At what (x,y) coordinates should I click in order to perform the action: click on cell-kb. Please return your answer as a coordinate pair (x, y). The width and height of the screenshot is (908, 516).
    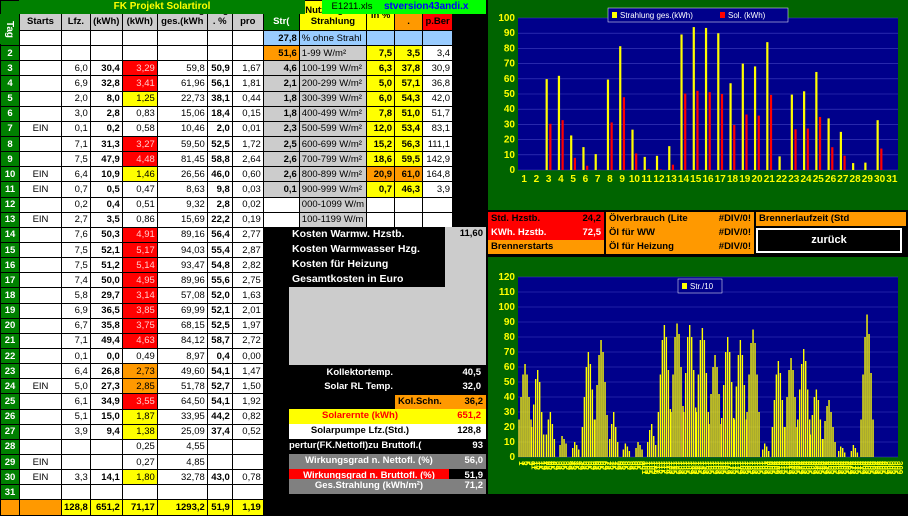
    Looking at the image, I should click on (438, 204).